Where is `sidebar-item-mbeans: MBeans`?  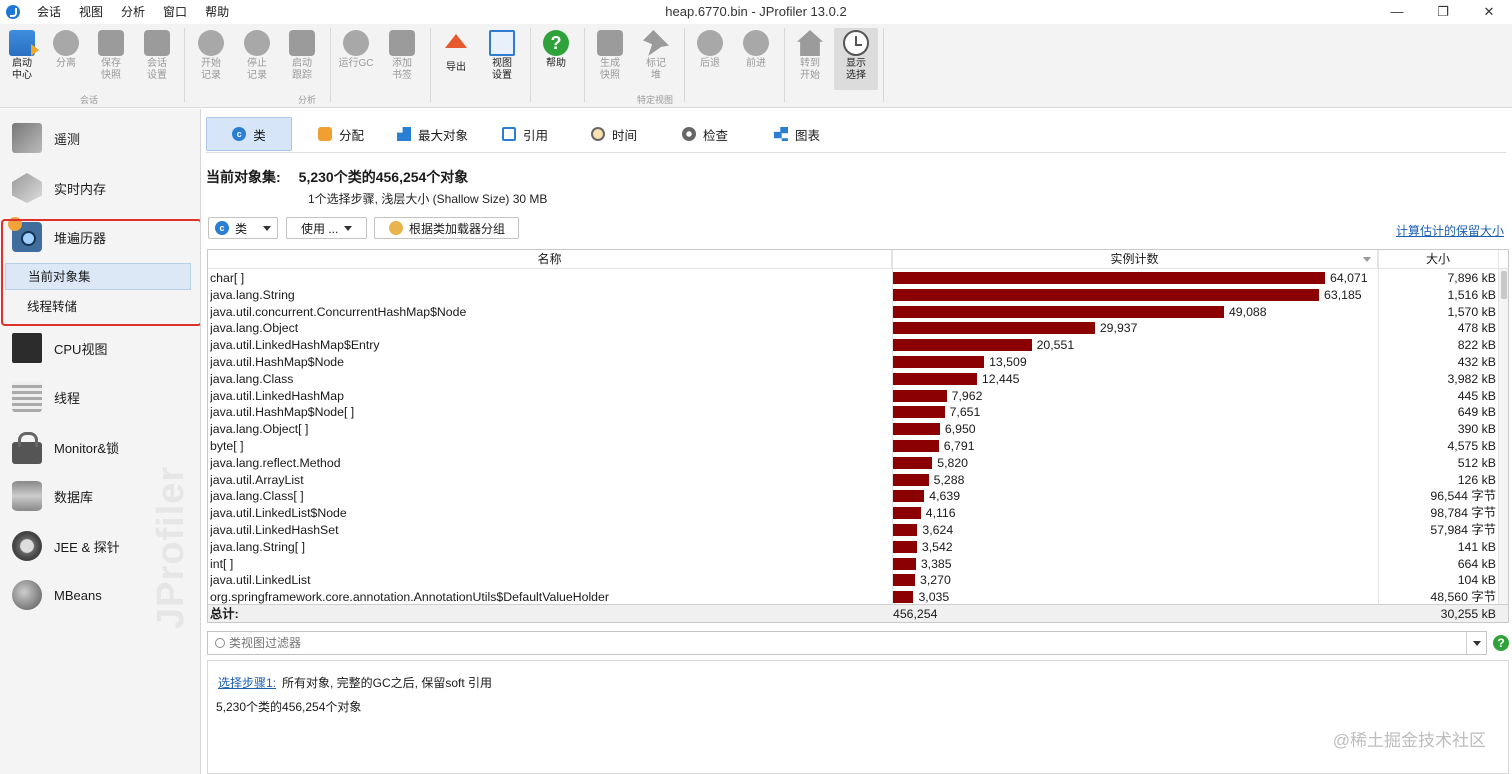
sidebar-item-mbeans: MBeans is located at coordinates (100, 595).